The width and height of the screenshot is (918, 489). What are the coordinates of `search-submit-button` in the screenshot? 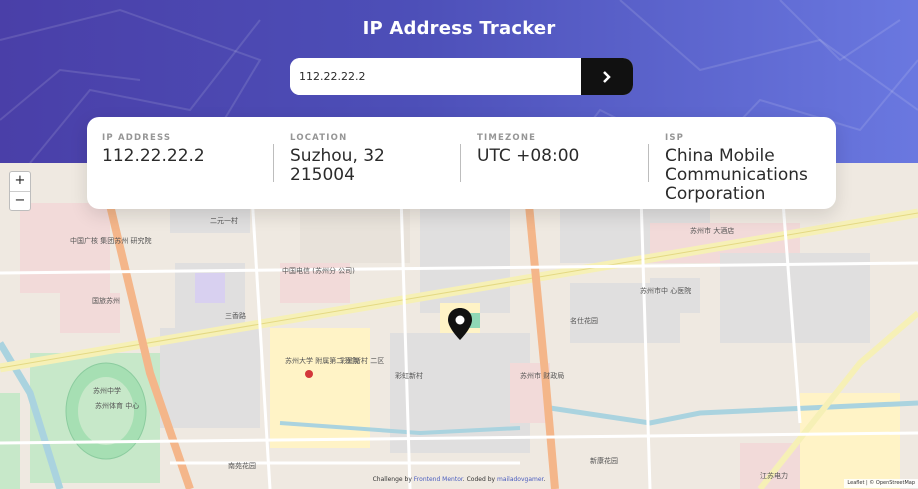 It's located at (607, 76).